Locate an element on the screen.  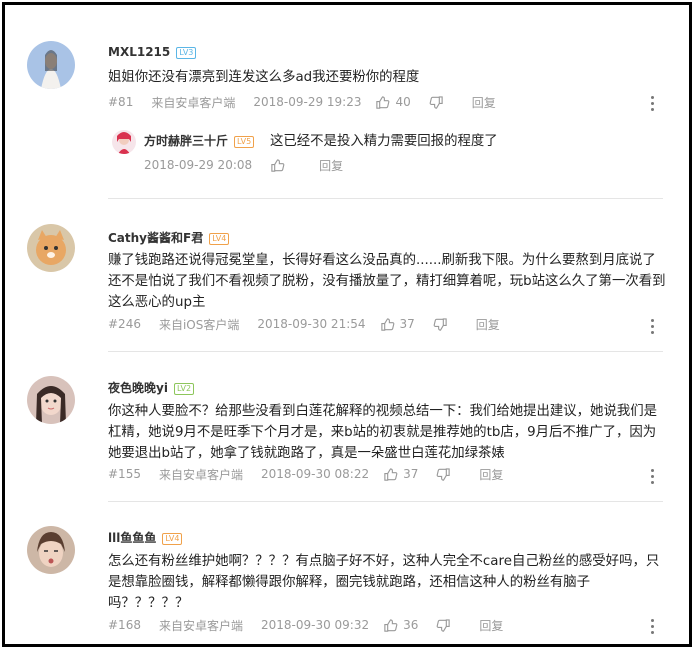
like-button is located at coordinates (277, 165).